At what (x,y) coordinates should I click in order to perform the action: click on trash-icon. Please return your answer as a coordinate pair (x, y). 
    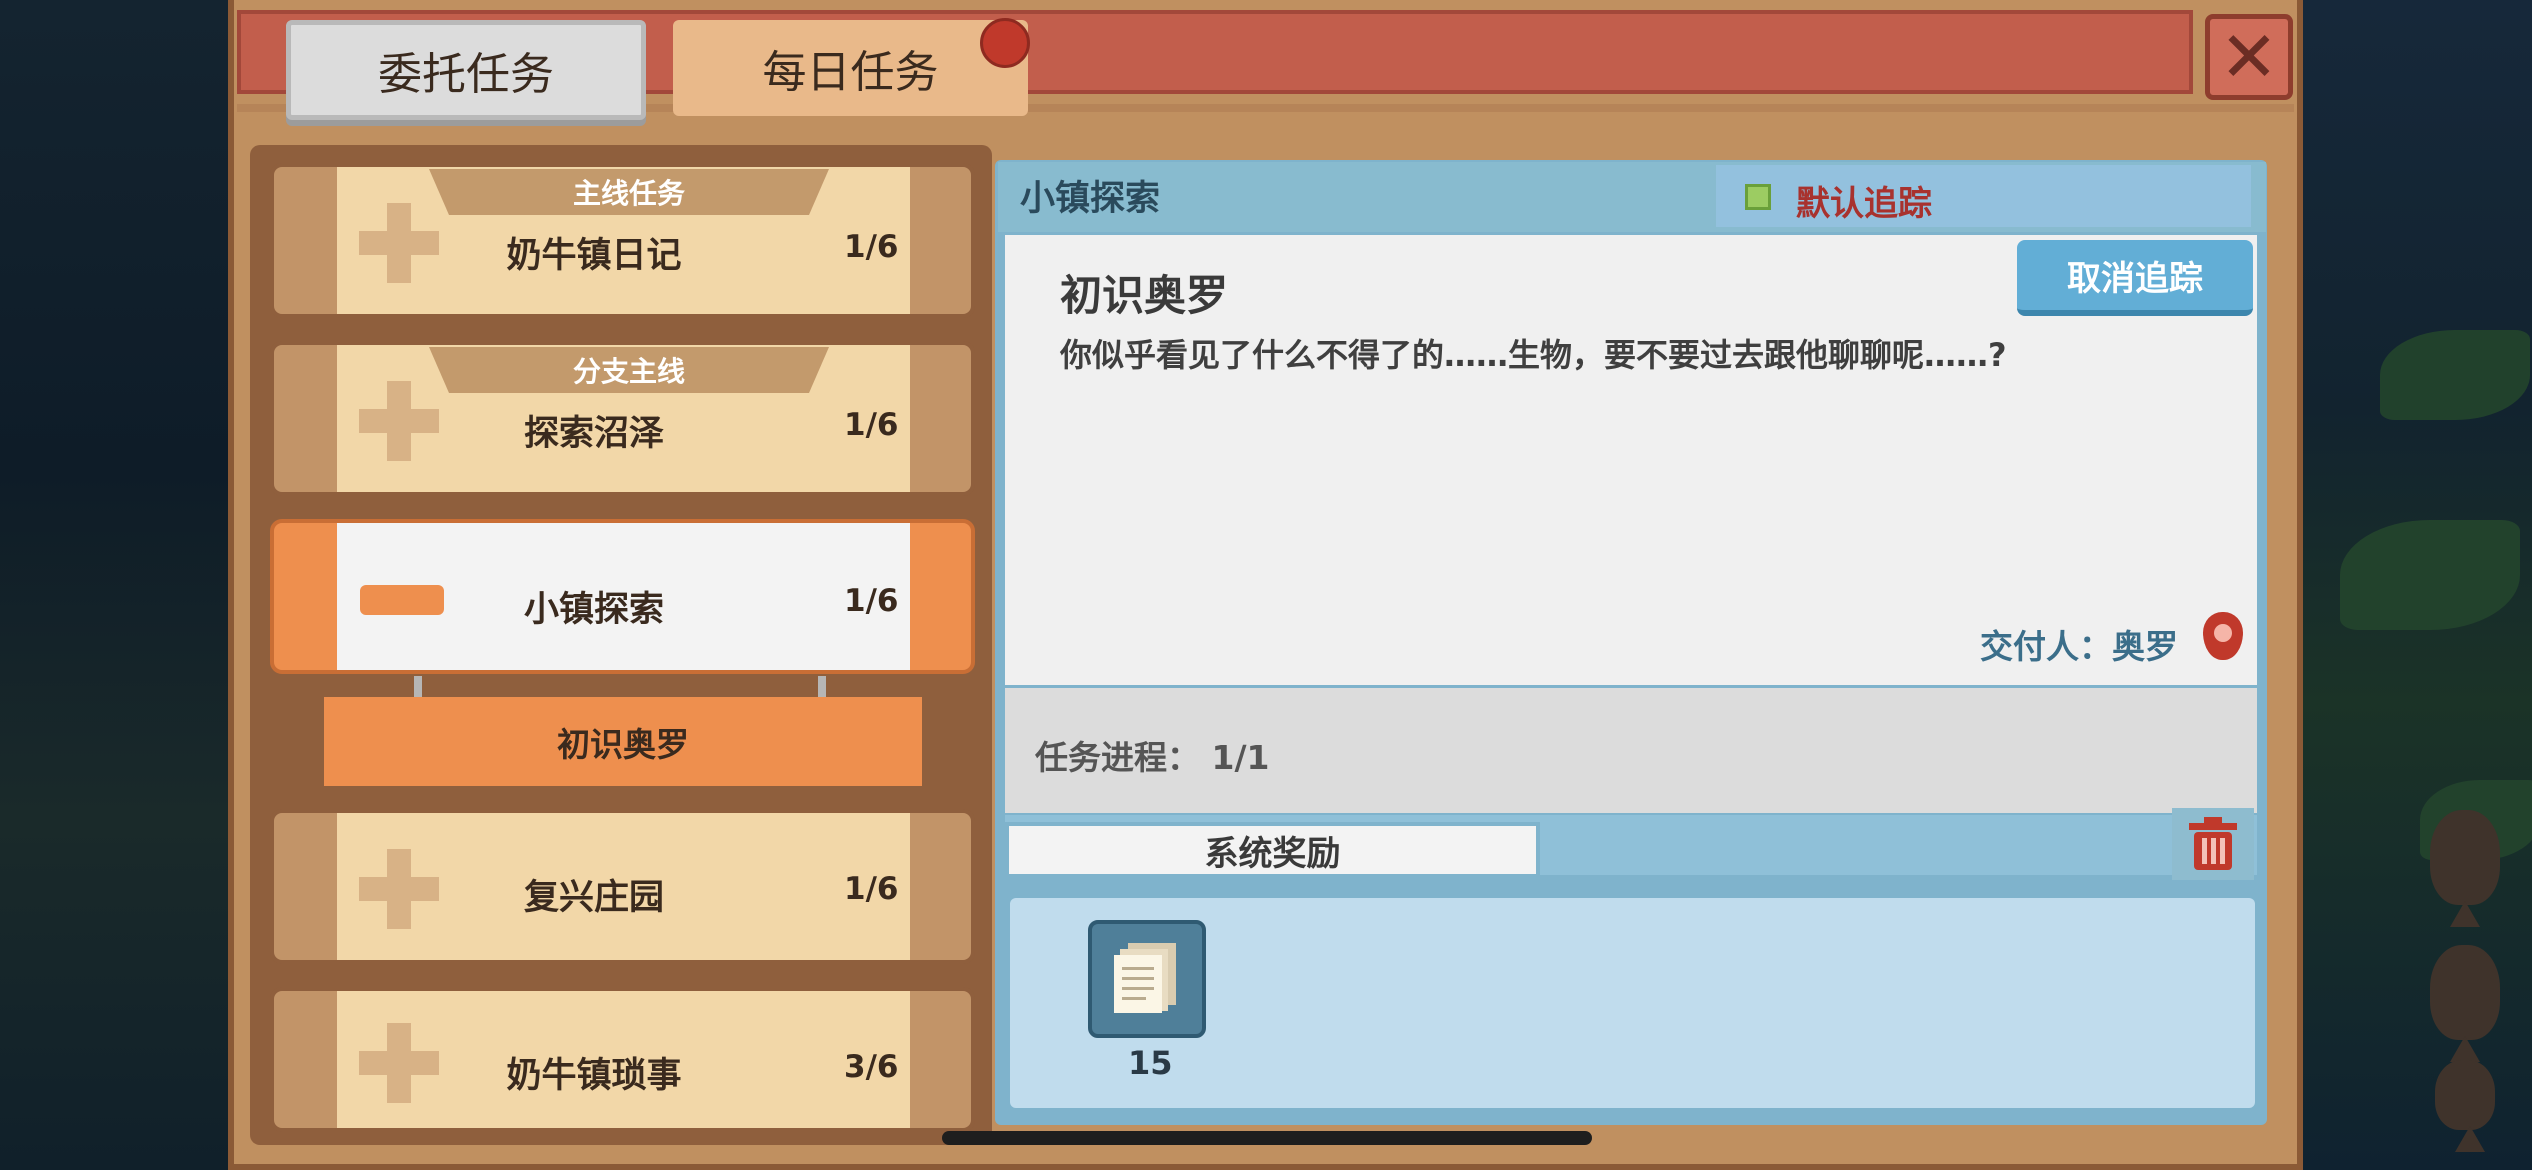
    Looking at the image, I should click on (2213, 843).